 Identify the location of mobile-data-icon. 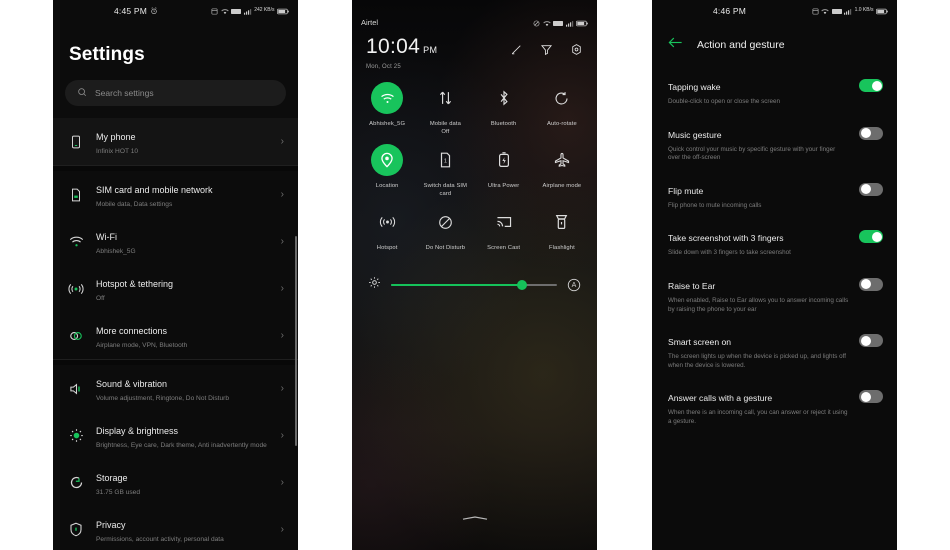
(445, 98).